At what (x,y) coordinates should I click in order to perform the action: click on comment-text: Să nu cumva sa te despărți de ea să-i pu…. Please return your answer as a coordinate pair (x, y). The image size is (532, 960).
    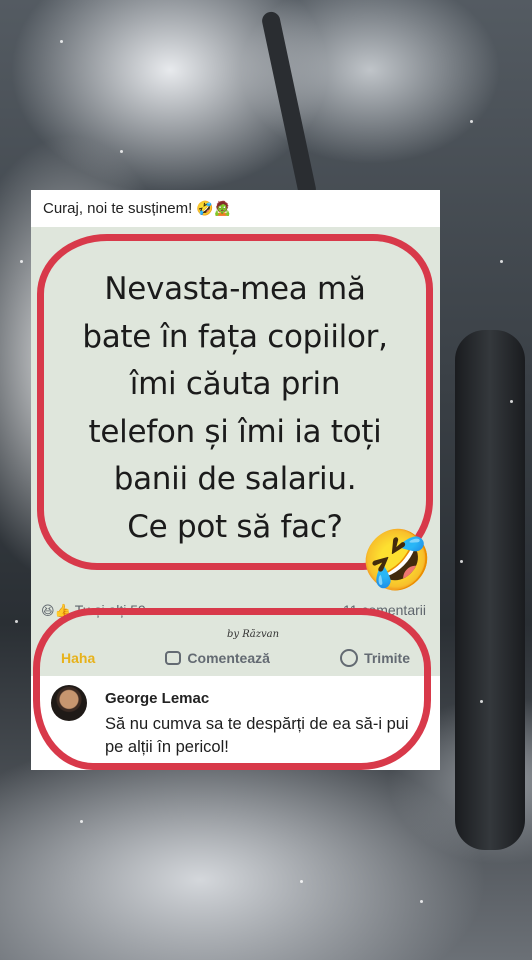
    Looking at the image, I should click on (257, 735).